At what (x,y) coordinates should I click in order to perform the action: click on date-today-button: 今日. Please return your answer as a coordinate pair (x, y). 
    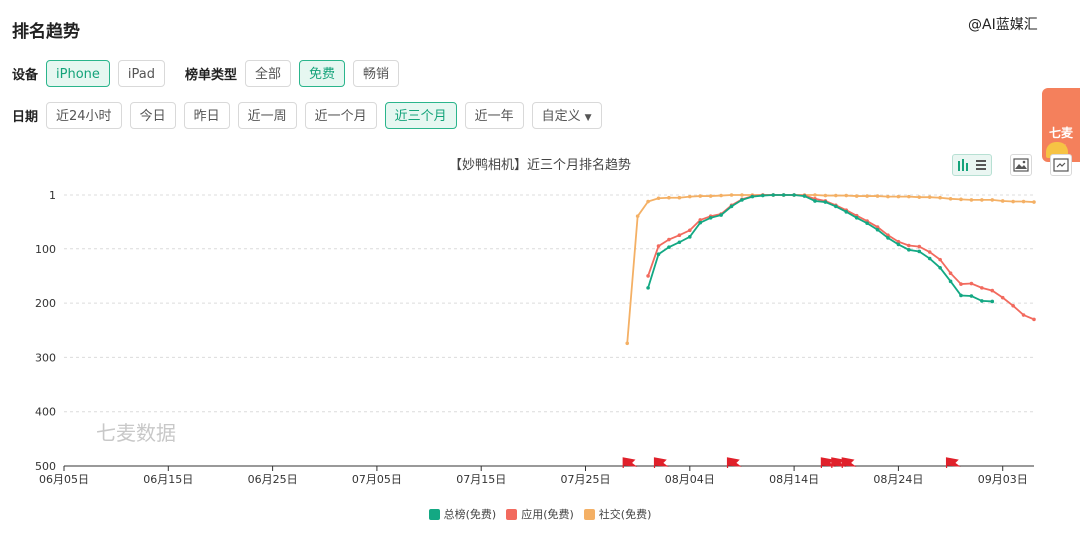
    Looking at the image, I should click on (152, 115).